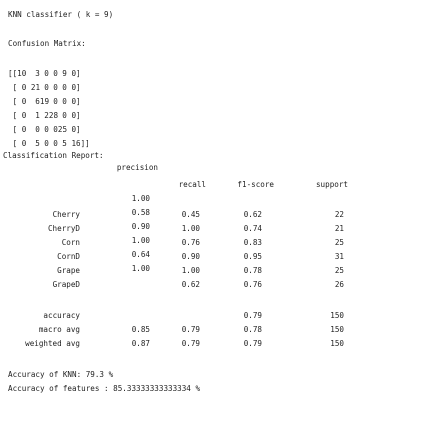  I want to click on row-label: CornD, so click(68, 256).